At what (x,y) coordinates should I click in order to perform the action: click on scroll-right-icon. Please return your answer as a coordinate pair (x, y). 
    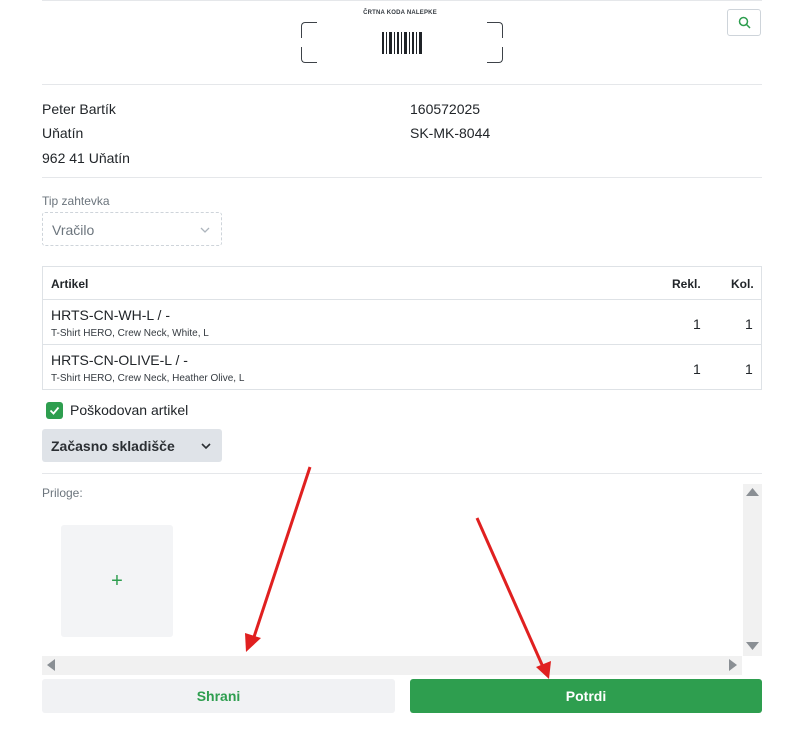
    Looking at the image, I should click on (733, 665).